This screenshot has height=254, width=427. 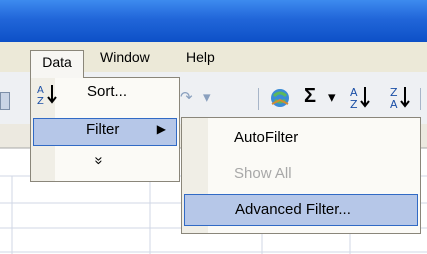 I want to click on hyperlink-icon, so click(x=280, y=101).